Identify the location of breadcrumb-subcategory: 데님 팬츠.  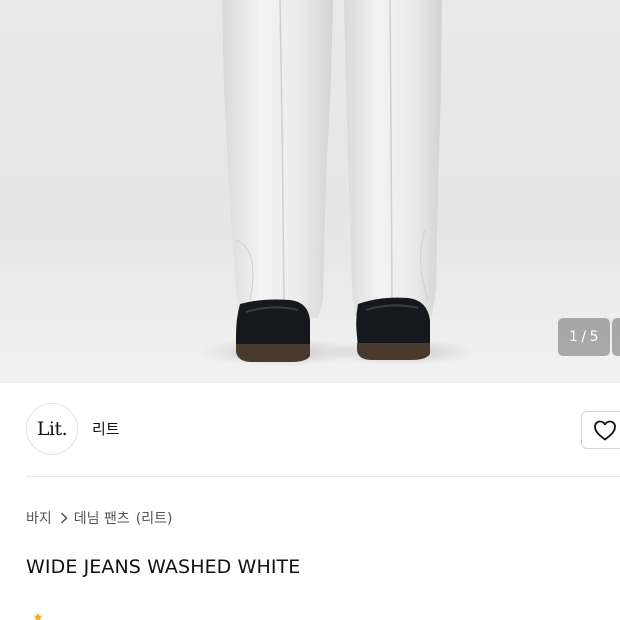
(102, 518).